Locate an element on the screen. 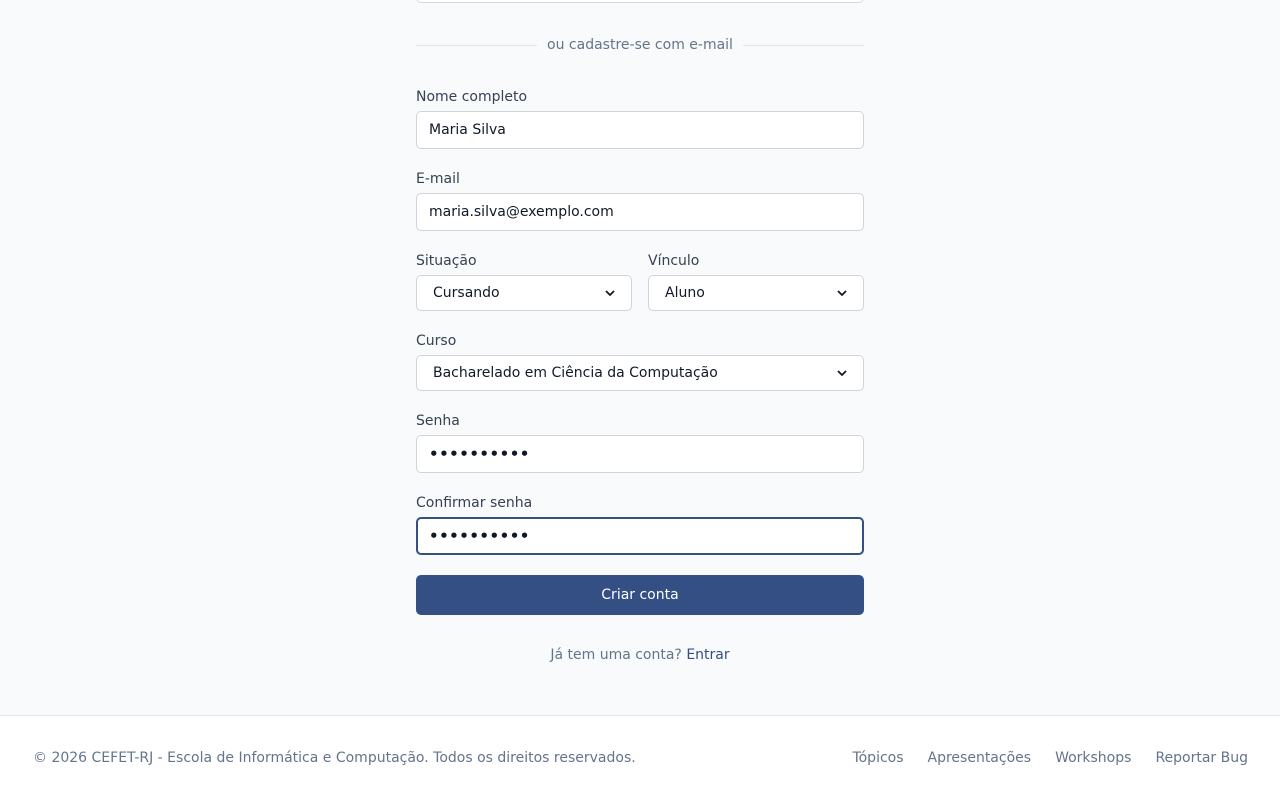  situacao-select: Cursando is located at coordinates (524, 293).